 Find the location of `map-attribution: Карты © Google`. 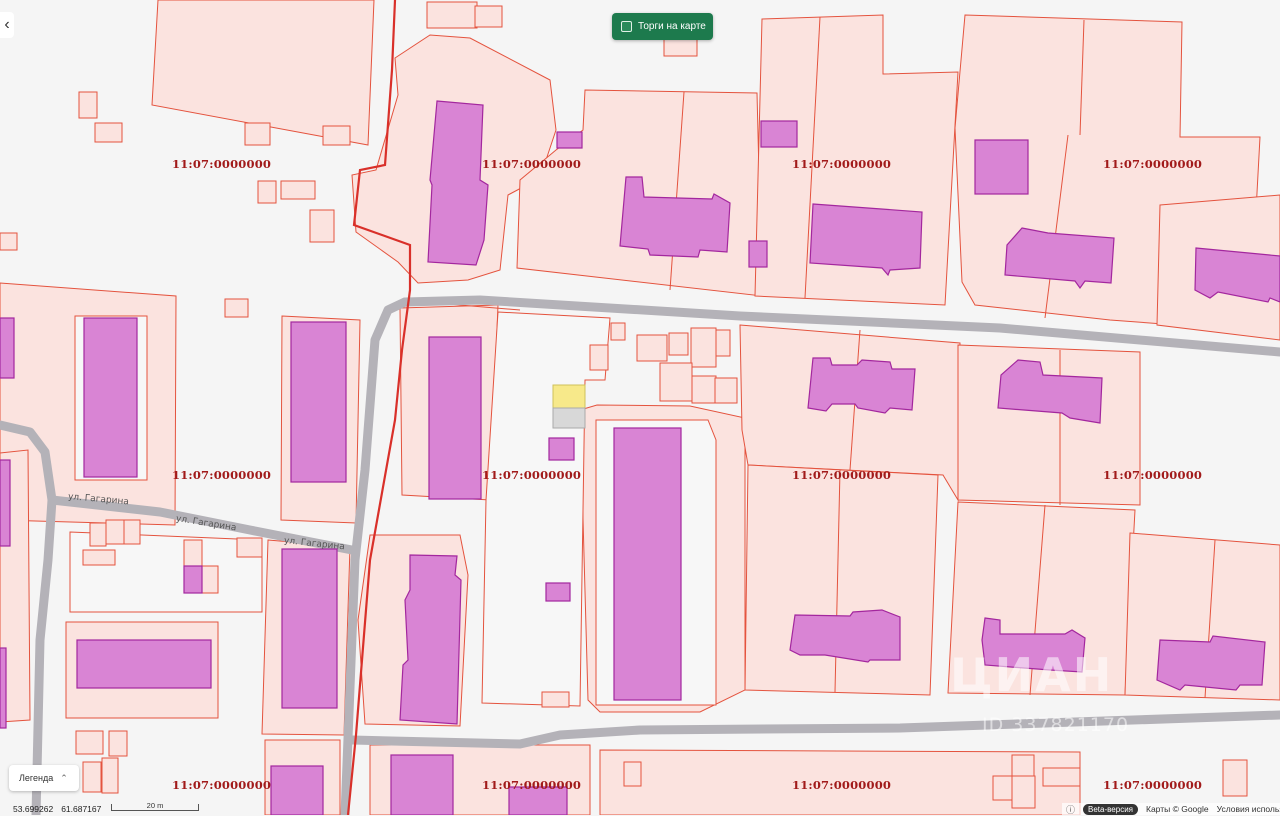

map-attribution: Карты © Google is located at coordinates (1177, 809).